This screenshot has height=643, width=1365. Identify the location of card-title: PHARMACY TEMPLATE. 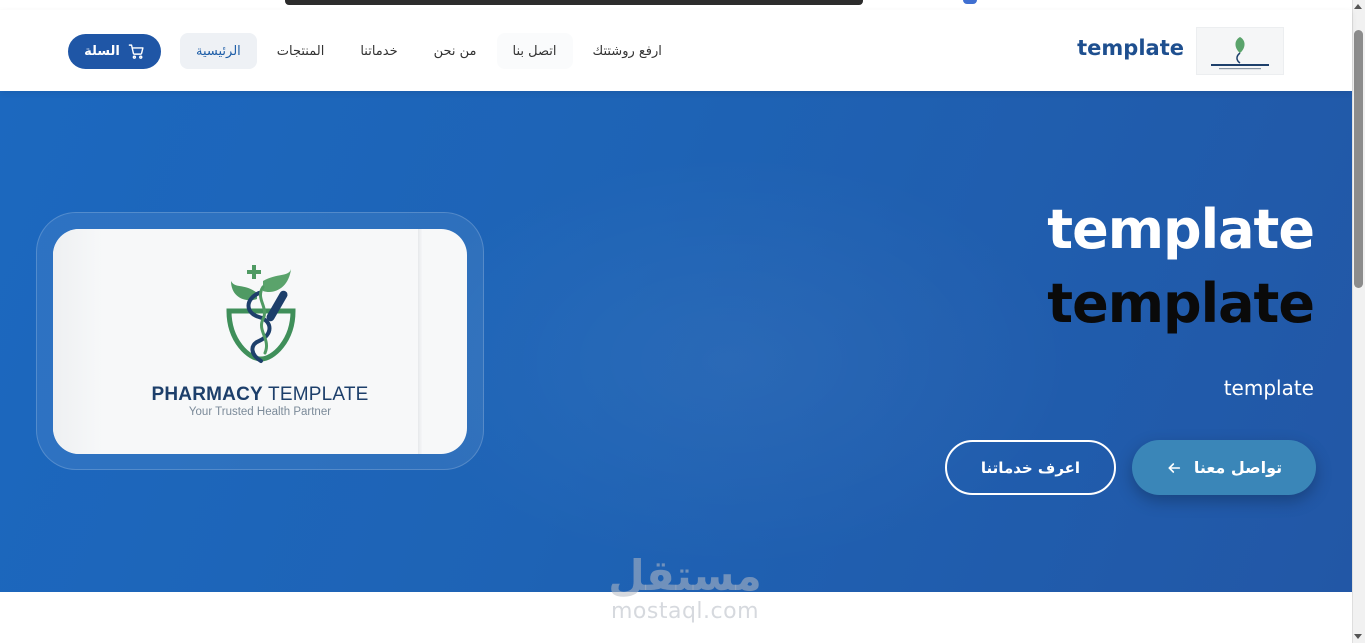
(260, 395).